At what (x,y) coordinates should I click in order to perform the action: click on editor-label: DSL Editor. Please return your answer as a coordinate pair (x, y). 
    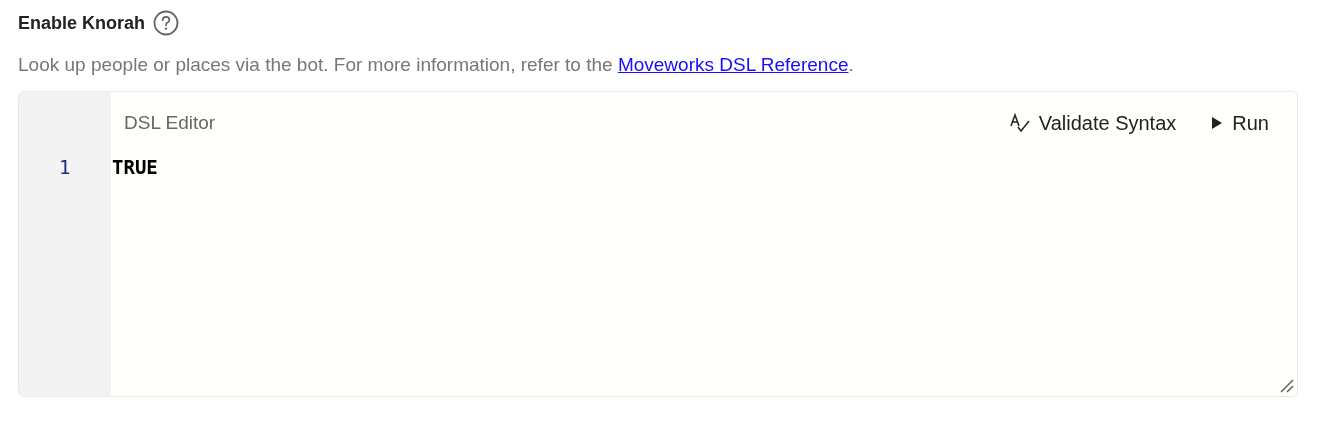
    Looking at the image, I should click on (170, 123).